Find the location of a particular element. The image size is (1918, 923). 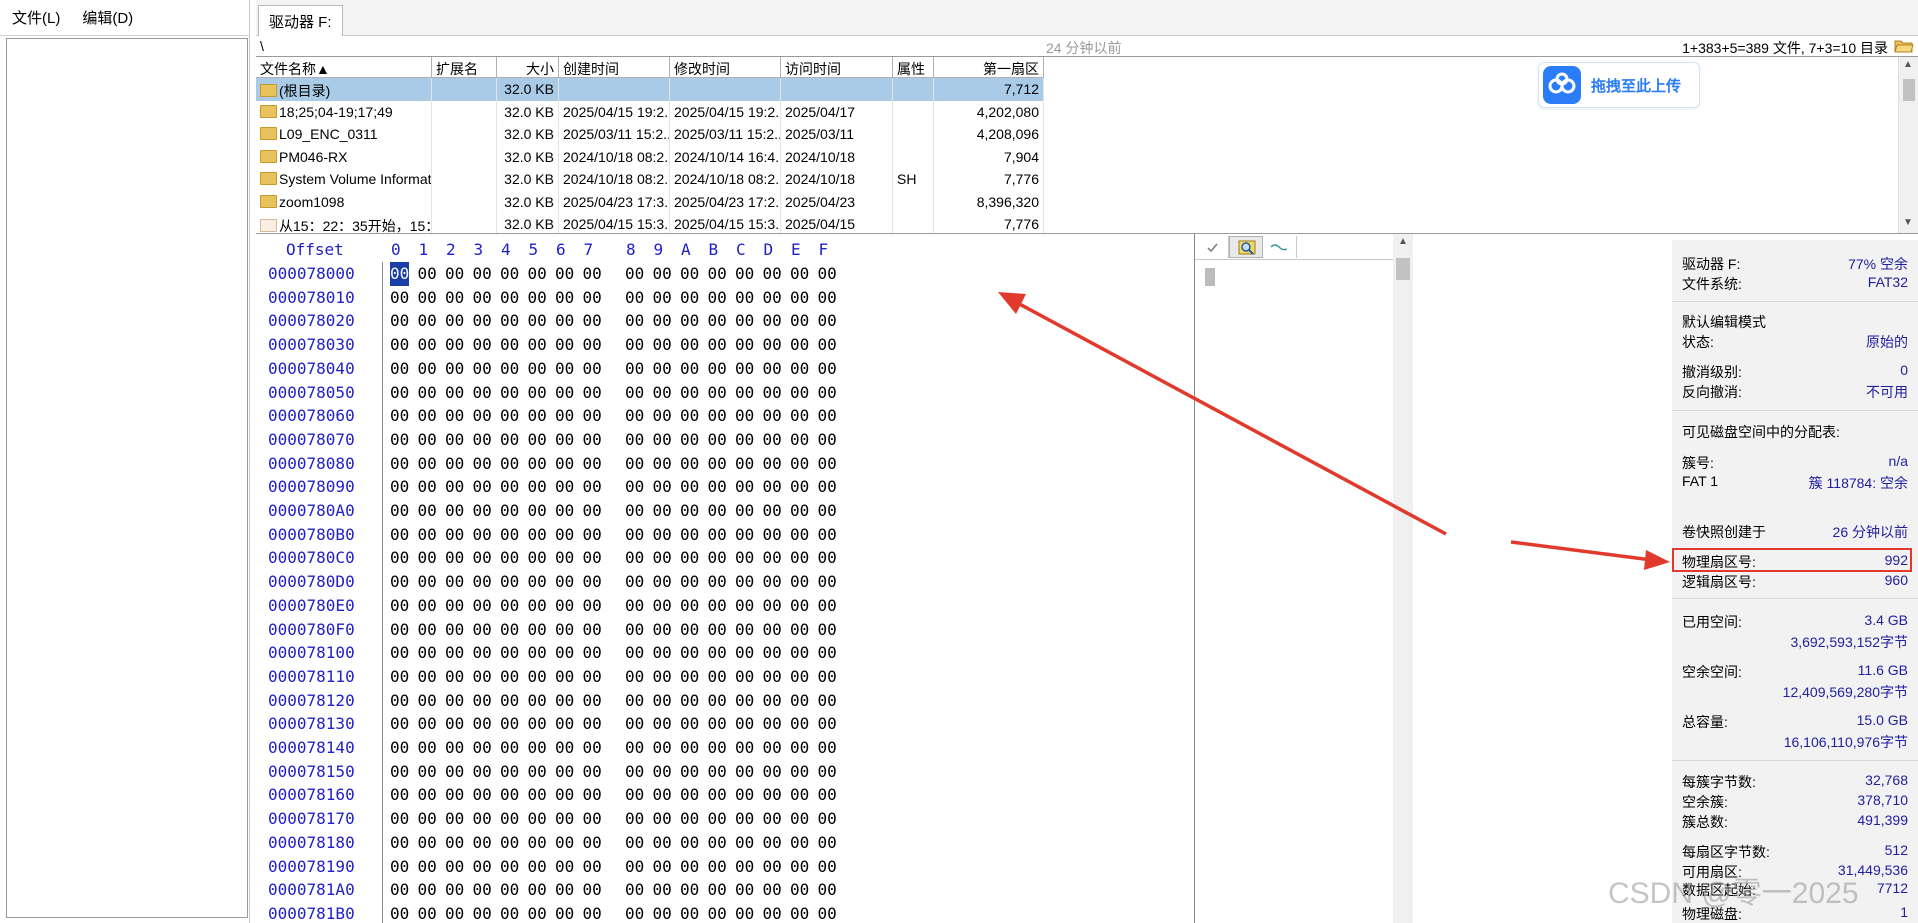

directory-tree-panel is located at coordinates (127, 478).